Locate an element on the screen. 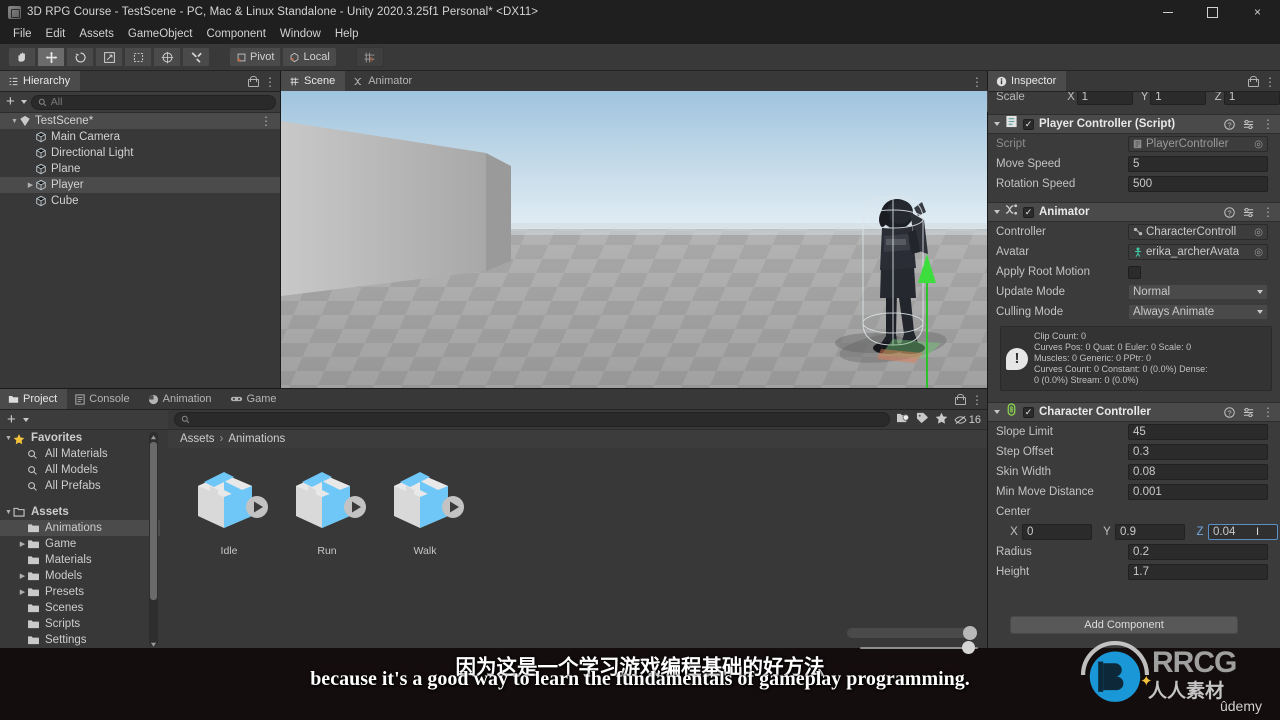 Image resolution: width=1280 pixels, height=720 pixels. menu-item-component: Component is located at coordinates (235, 34).